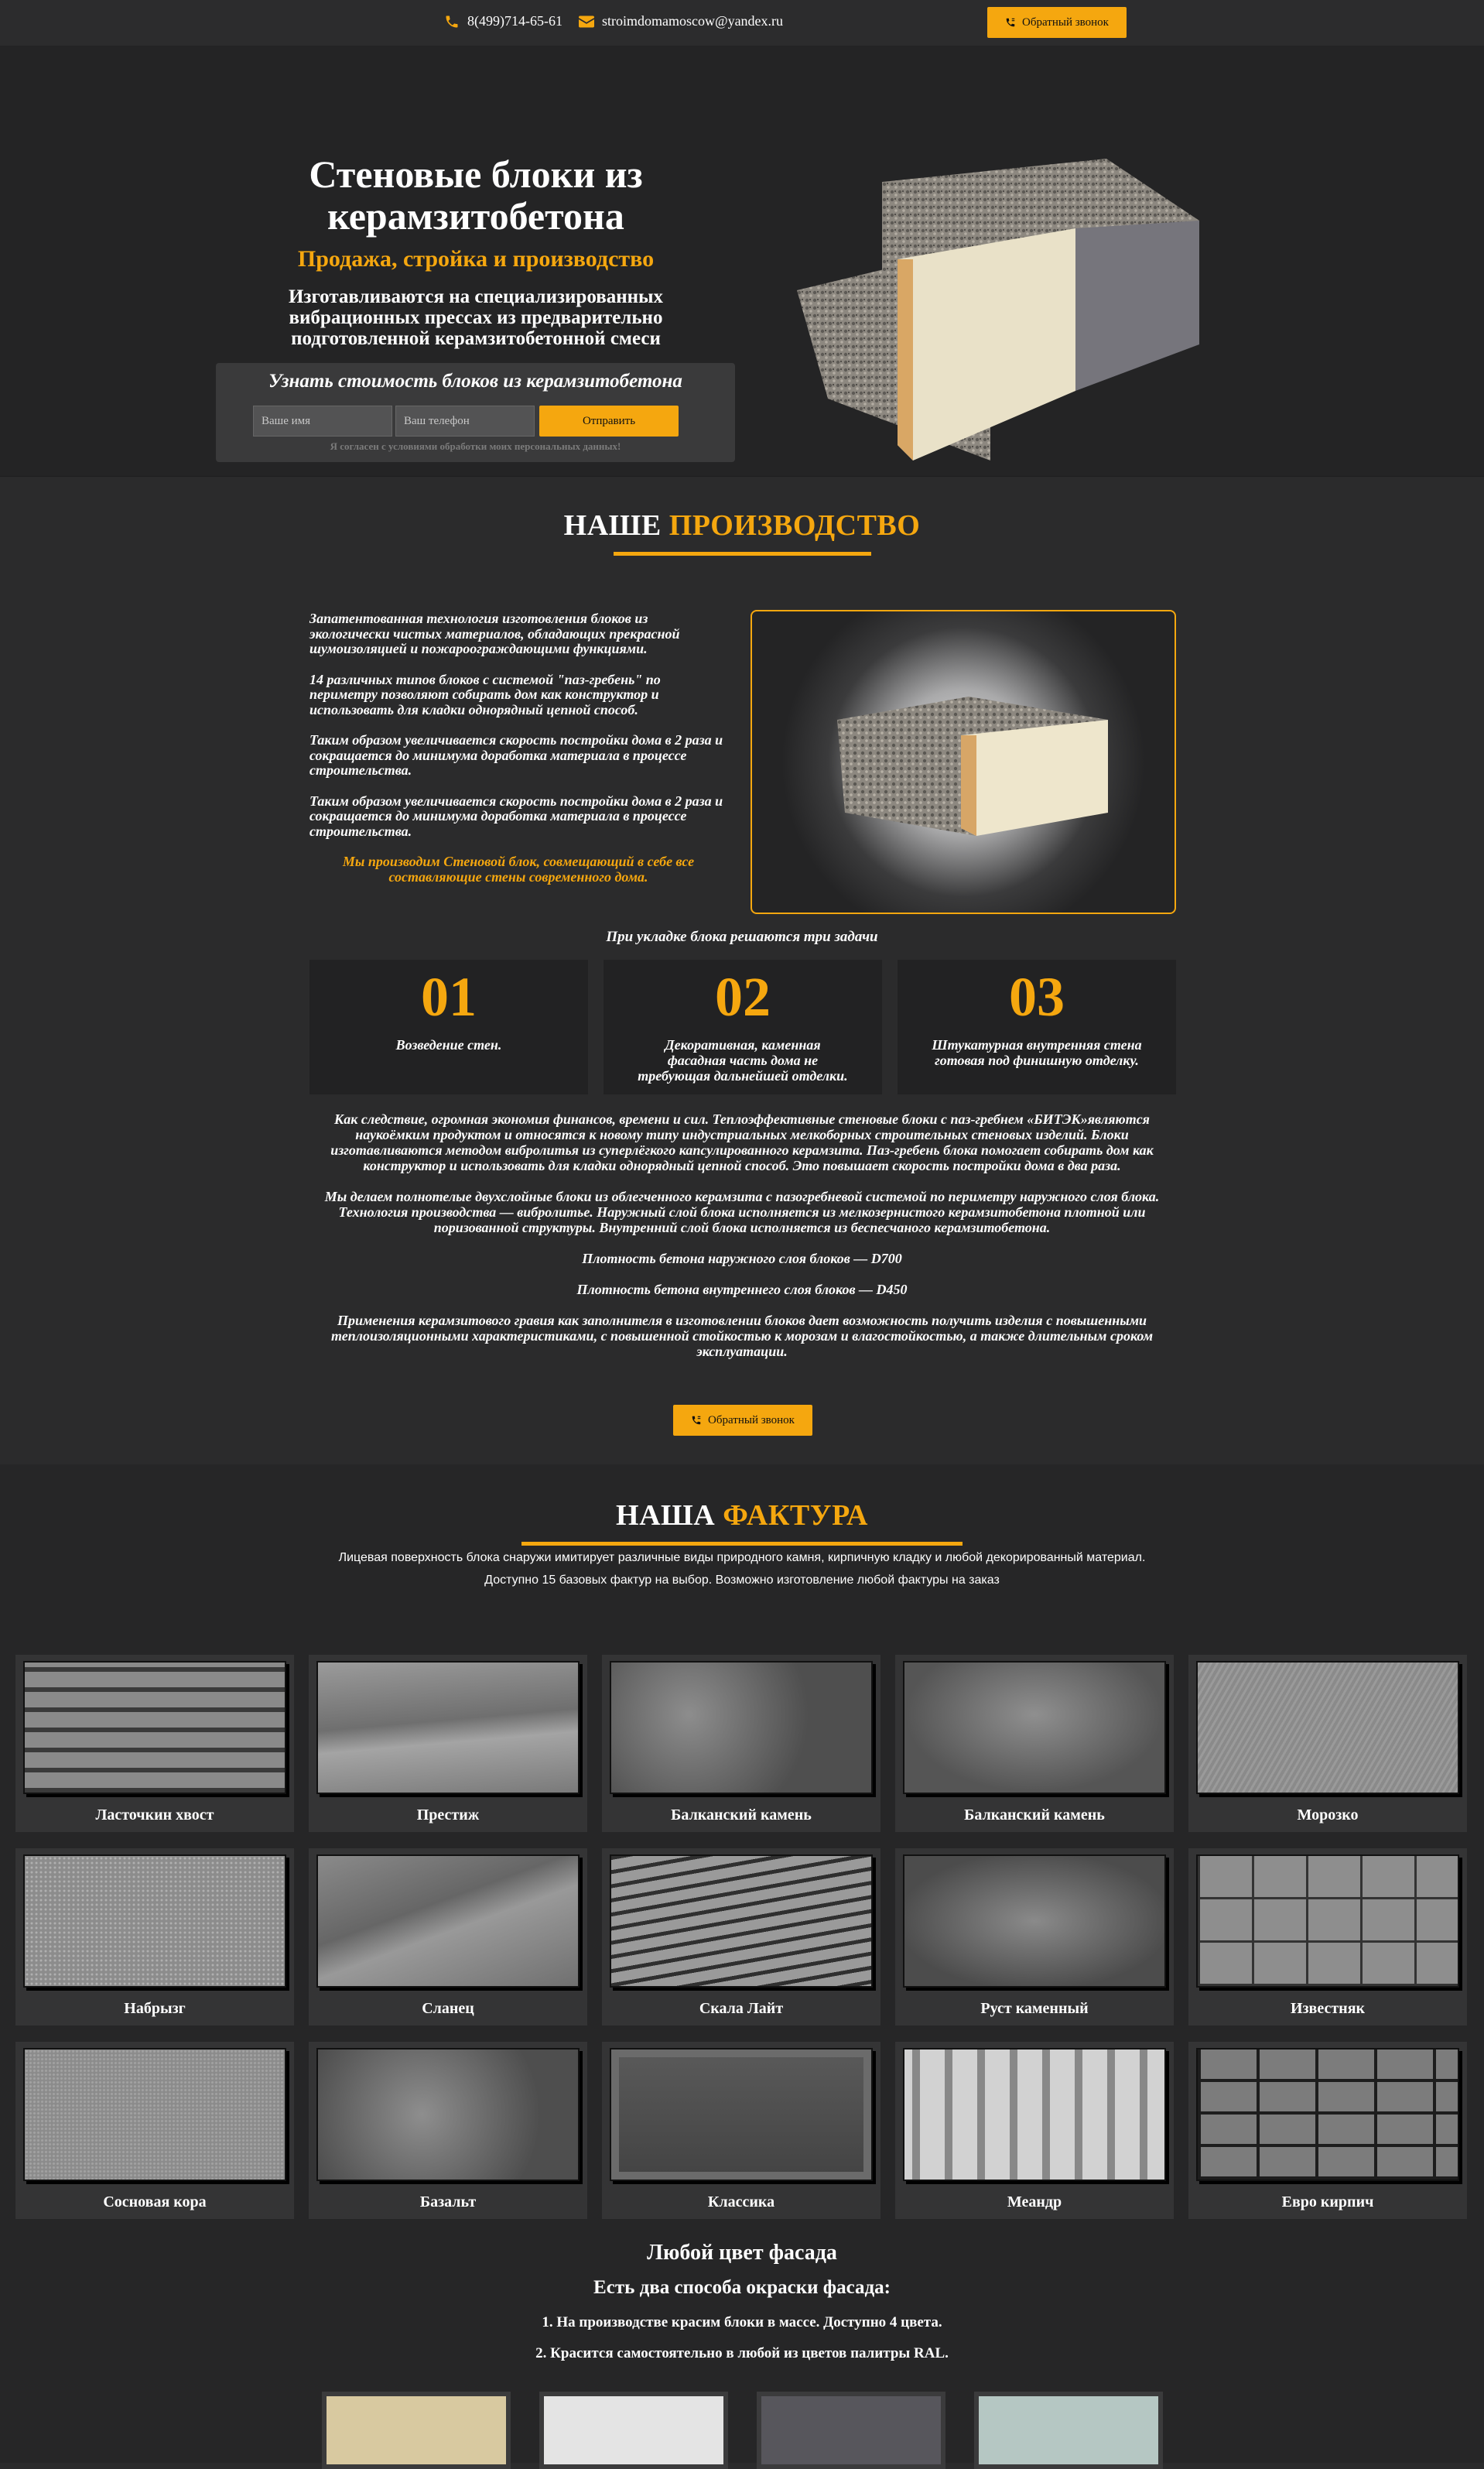 This screenshot has height=2469, width=1484. I want to click on texture-card: Сосновая кора, so click(155, 2131).